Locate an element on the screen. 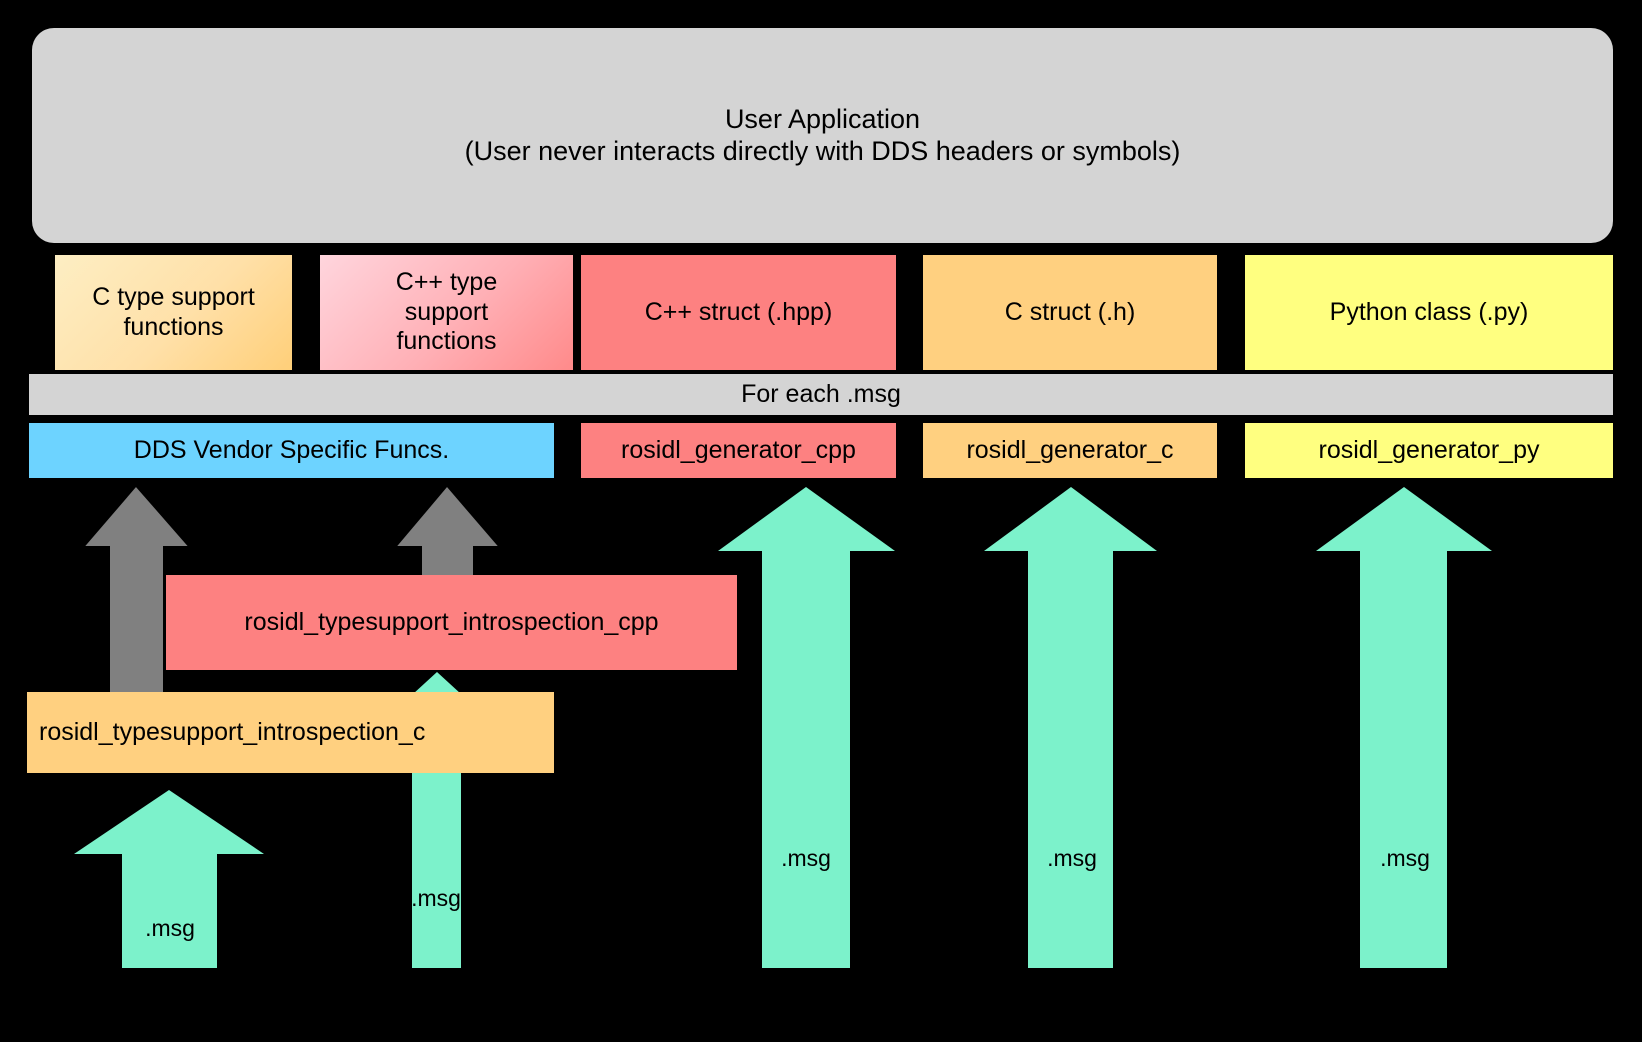 This screenshot has height=1042, width=1642. green-arrow-msg-generator-c is located at coordinates (1070, 727).